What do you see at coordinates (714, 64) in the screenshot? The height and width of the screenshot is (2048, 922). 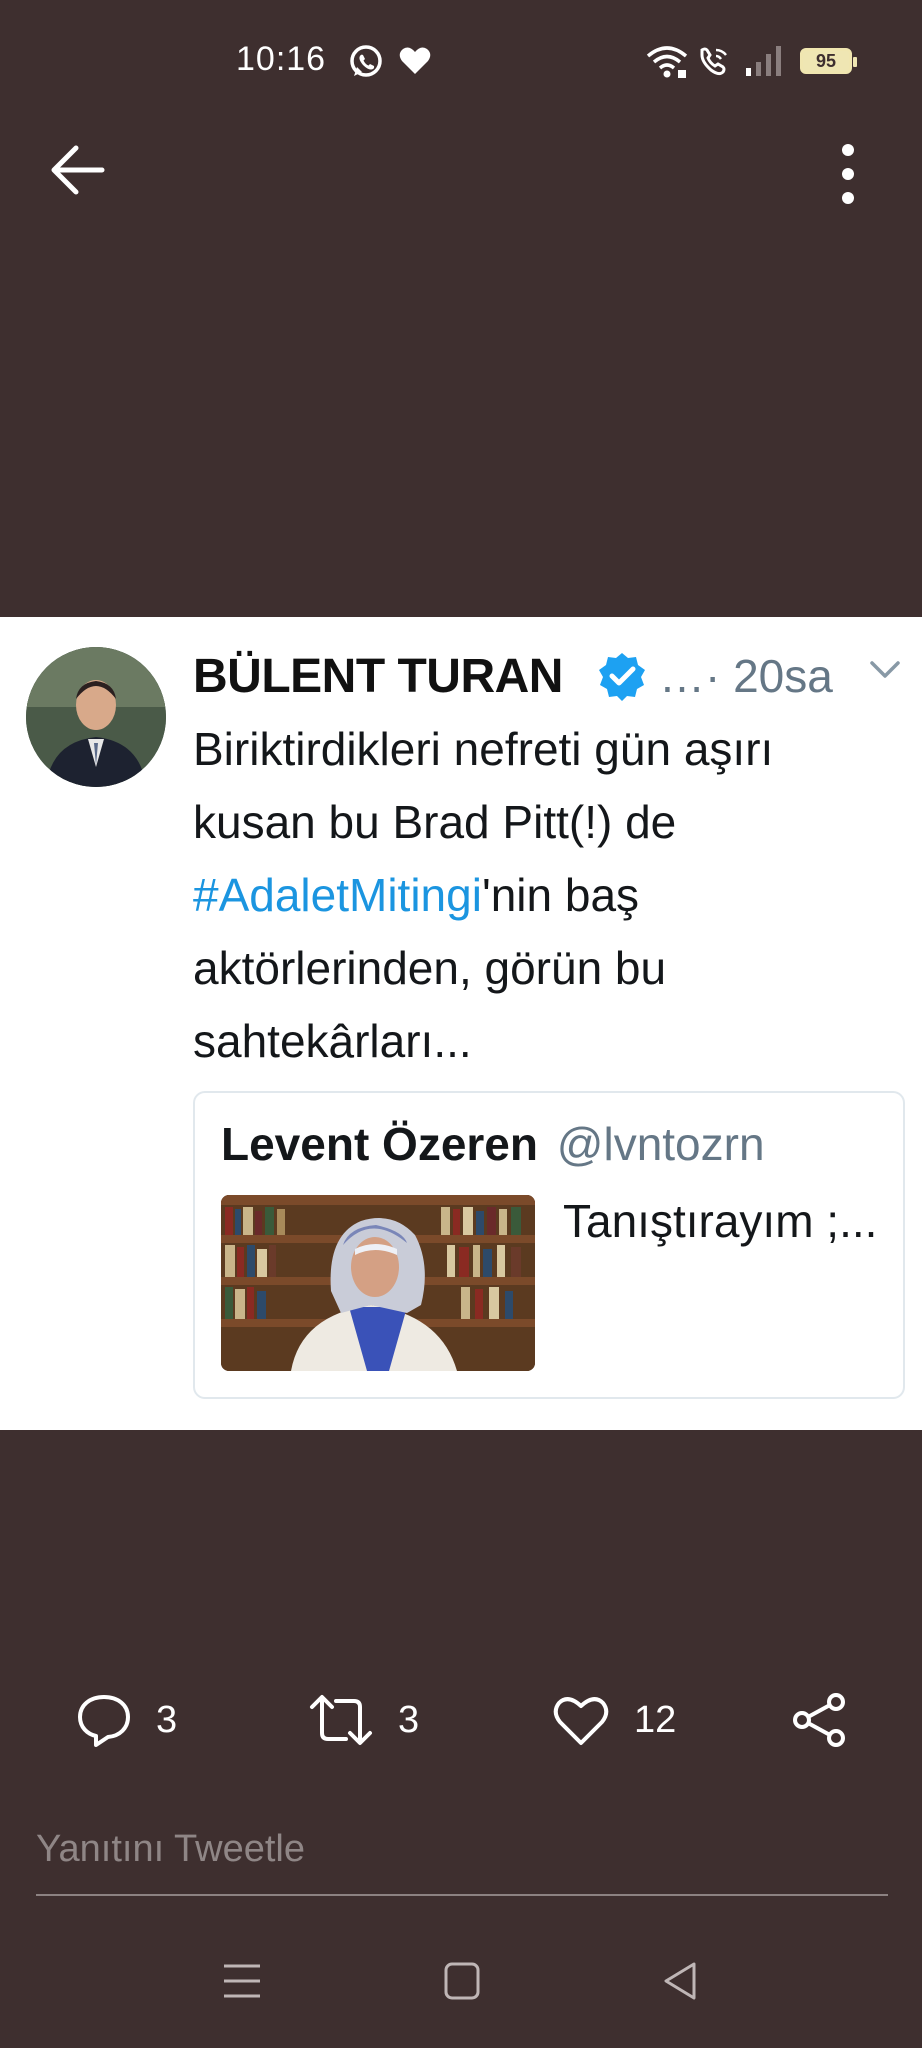 I see `wifi-call-icon` at bounding box center [714, 64].